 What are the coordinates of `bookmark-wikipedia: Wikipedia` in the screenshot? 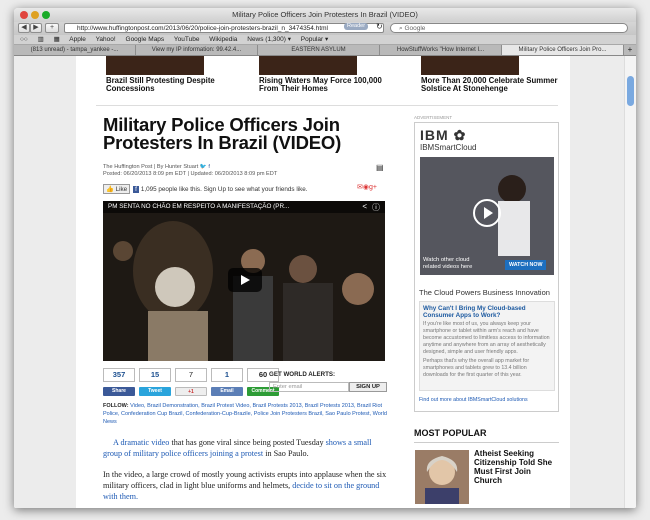 It's located at (223, 39).